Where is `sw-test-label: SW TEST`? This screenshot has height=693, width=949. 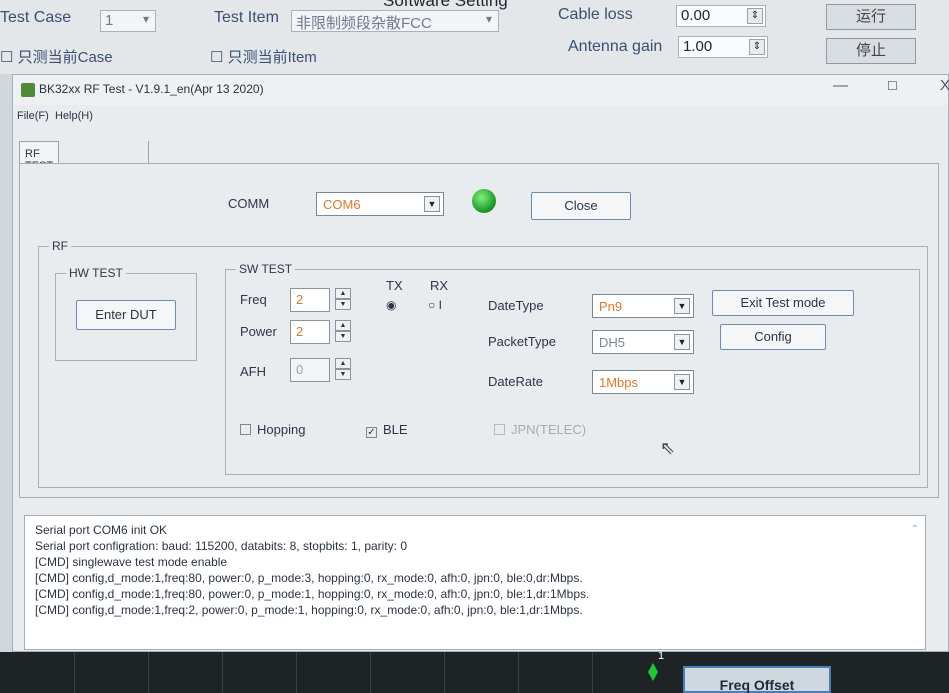 sw-test-label: SW TEST is located at coordinates (266, 269).